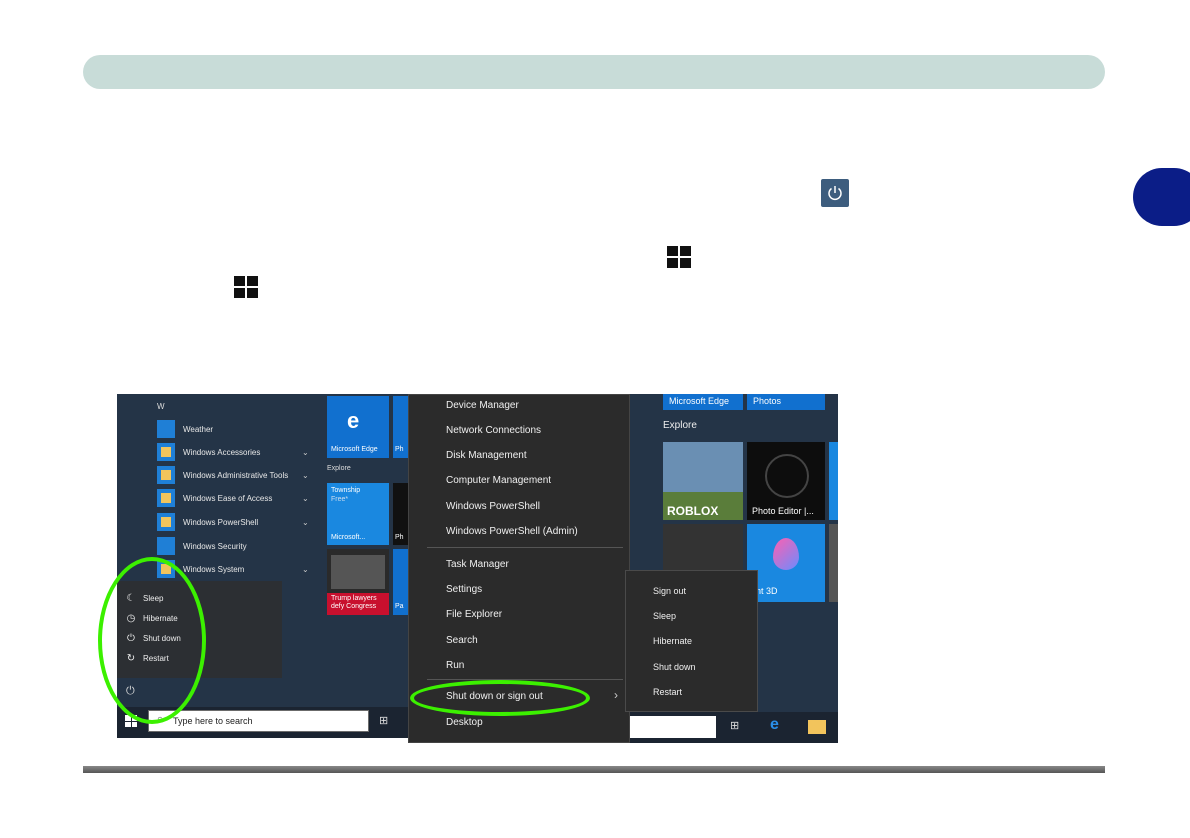 This screenshot has width=1190, height=838. What do you see at coordinates (400, 582) in the screenshot?
I see `tile-partial: Pa` at bounding box center [400, 582].